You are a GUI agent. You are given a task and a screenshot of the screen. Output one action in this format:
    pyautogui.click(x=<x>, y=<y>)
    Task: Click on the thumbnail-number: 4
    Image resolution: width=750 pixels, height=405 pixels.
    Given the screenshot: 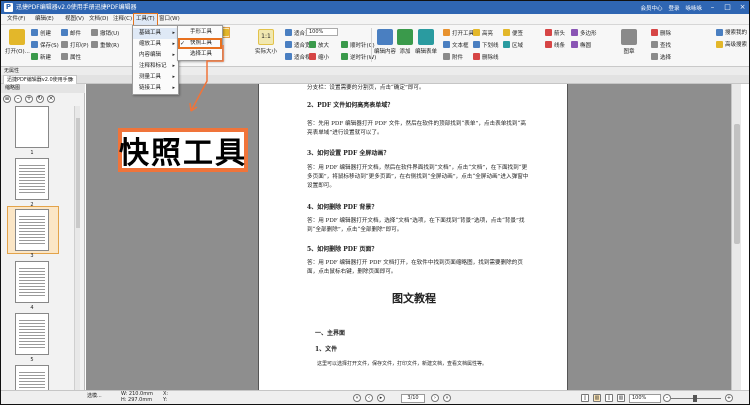 What is the action you would take?
    pyautogui.click(x=32, y=308)
    